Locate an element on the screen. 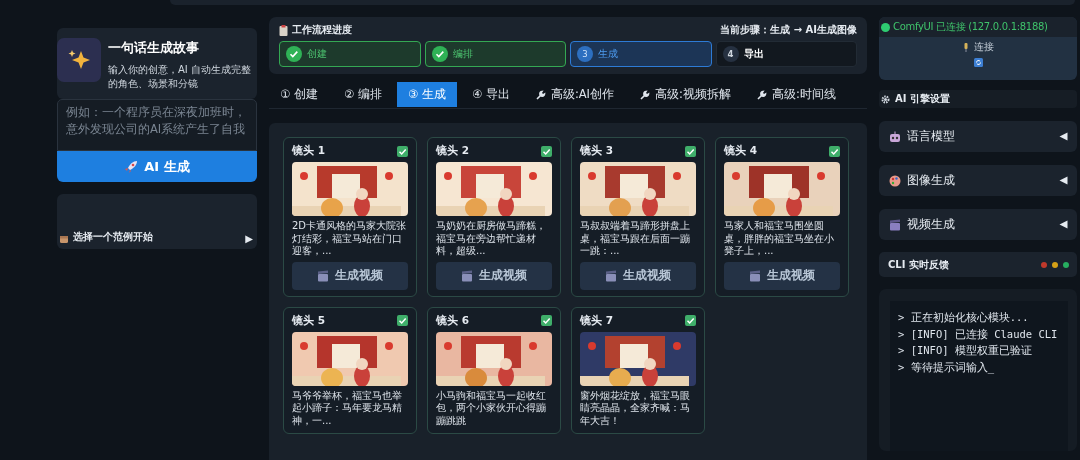 This screenshot has width=1080, height=460. rocket-icon is located at coordinates (131, 166).